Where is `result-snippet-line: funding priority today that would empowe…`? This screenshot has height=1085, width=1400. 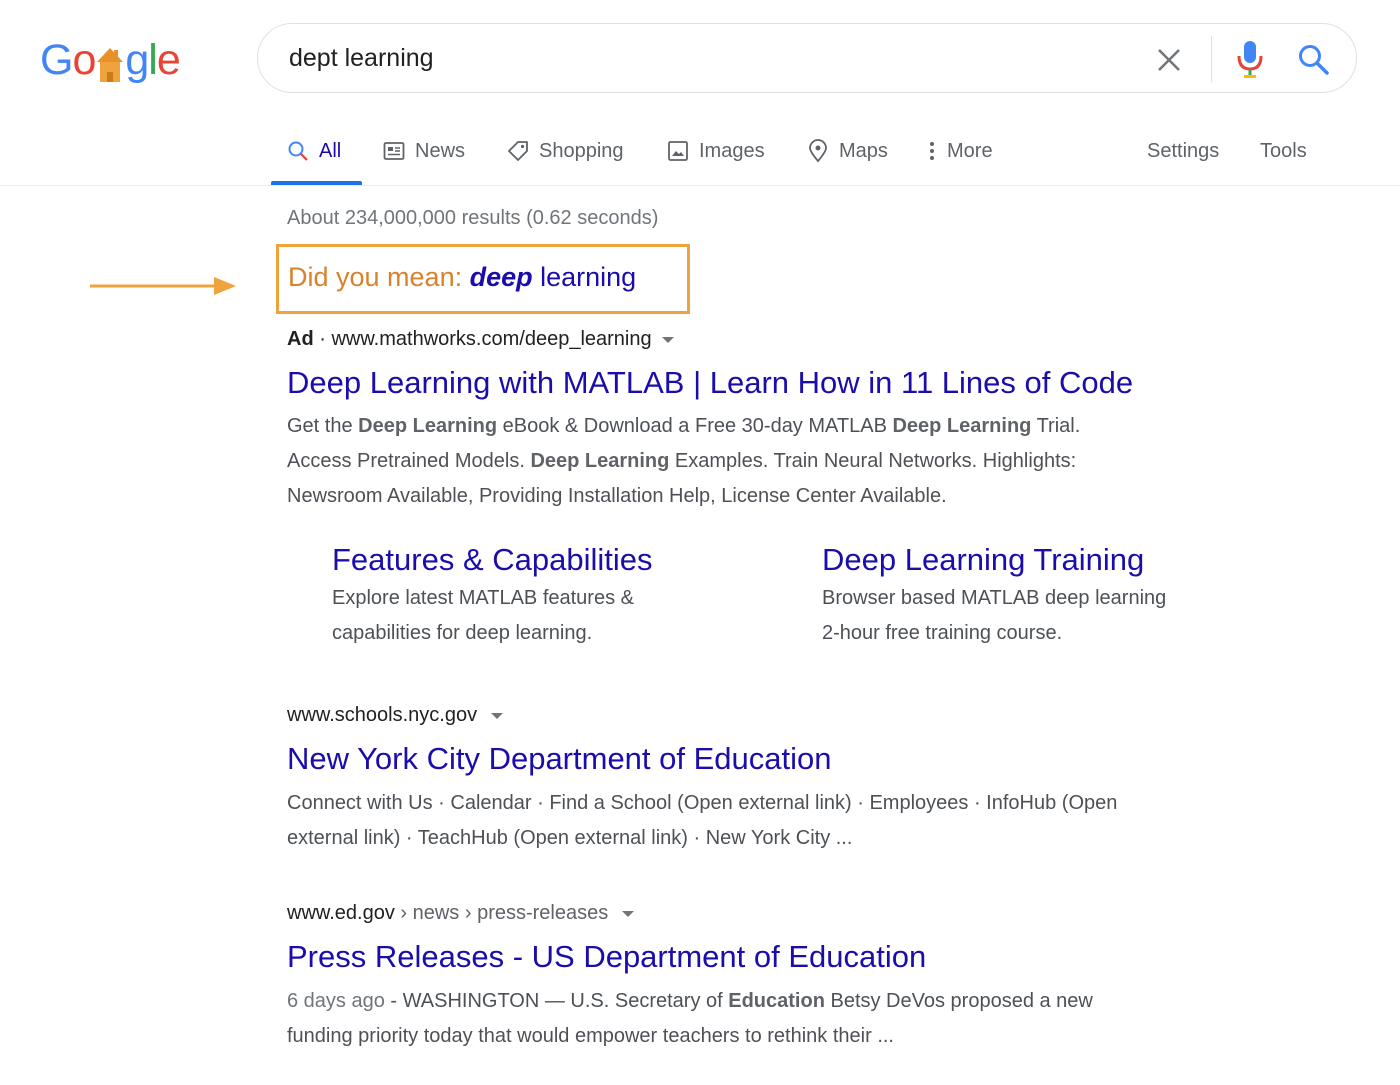 result-snippet-line: funding priority today that would empowe… is located at coordinates (590, 1036).